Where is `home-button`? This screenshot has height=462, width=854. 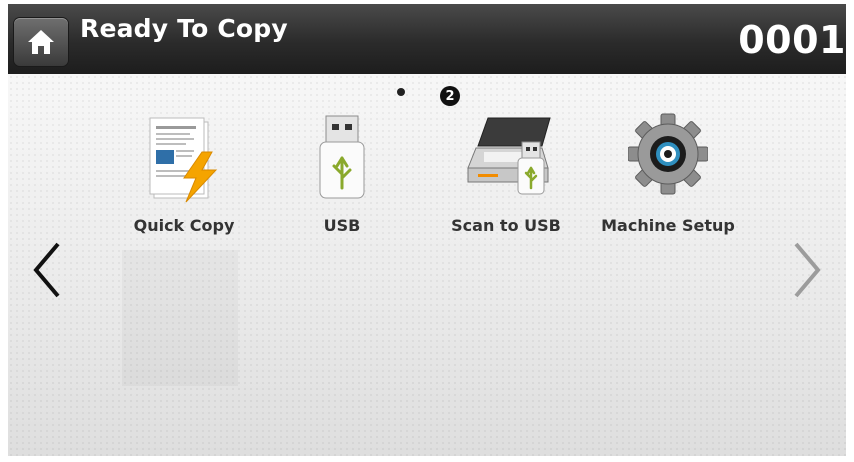 home-button is located at coordinates (41, 42).